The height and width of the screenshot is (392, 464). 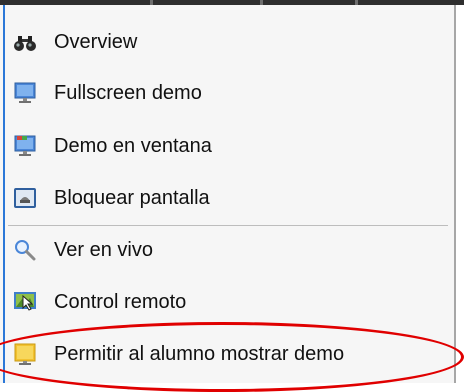 I want to click on menu-item-fullscreen-demo: Fullscreen demo, so click(x=107, y=93).